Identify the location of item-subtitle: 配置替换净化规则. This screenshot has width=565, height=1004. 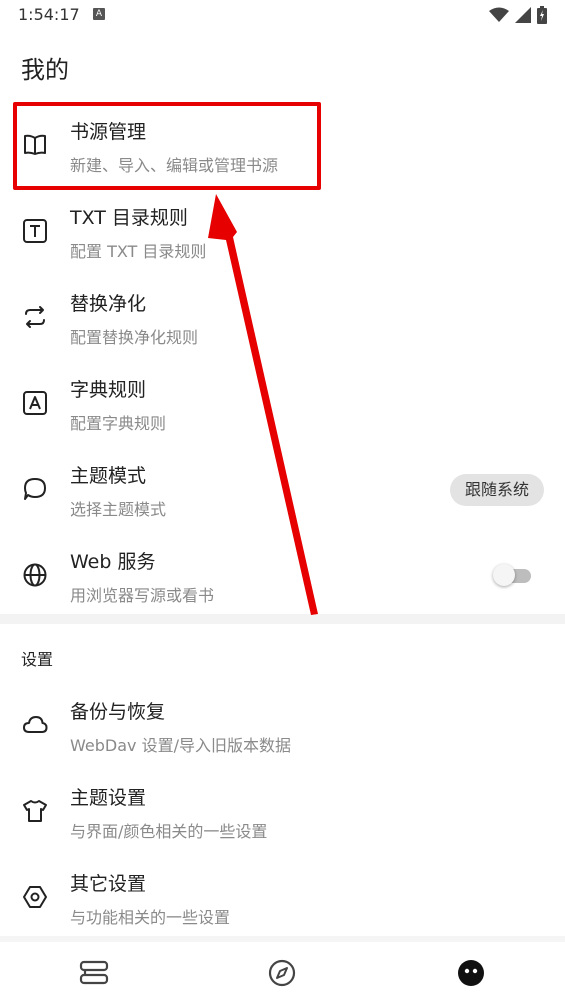
(134, 337).